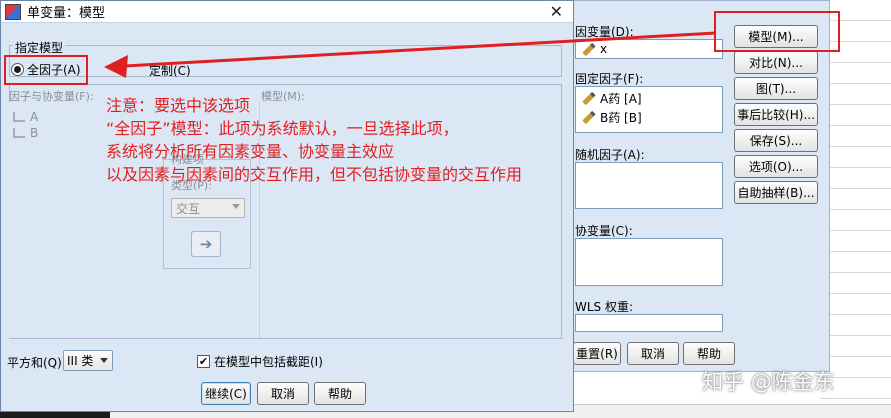 The height and width of the screenshot is (418, 891). What do you see at coordinates (250, 151) in the screenshot?
I see `annotation-line: 系统将分析所有因素变量、协变量主效应` at bounding box center [250, 151].